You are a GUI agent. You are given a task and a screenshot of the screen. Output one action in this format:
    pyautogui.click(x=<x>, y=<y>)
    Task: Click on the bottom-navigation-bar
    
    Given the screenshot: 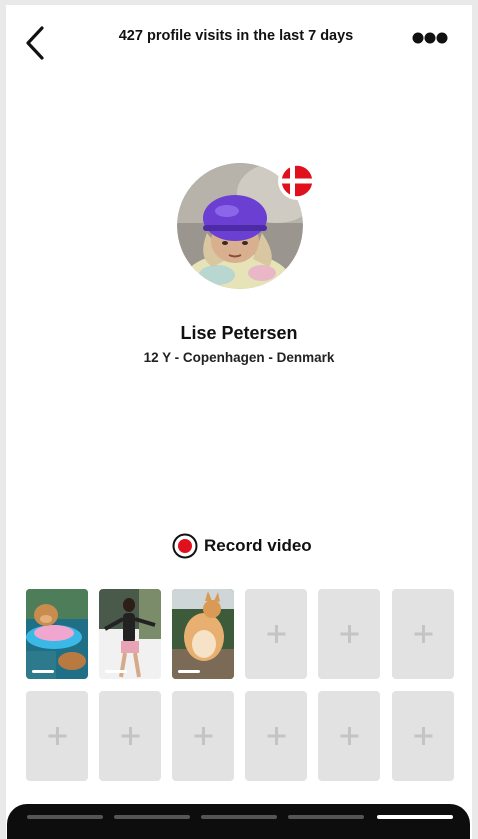 What is the action you would take?
    pyautogui.click(x=238, y=821)
    